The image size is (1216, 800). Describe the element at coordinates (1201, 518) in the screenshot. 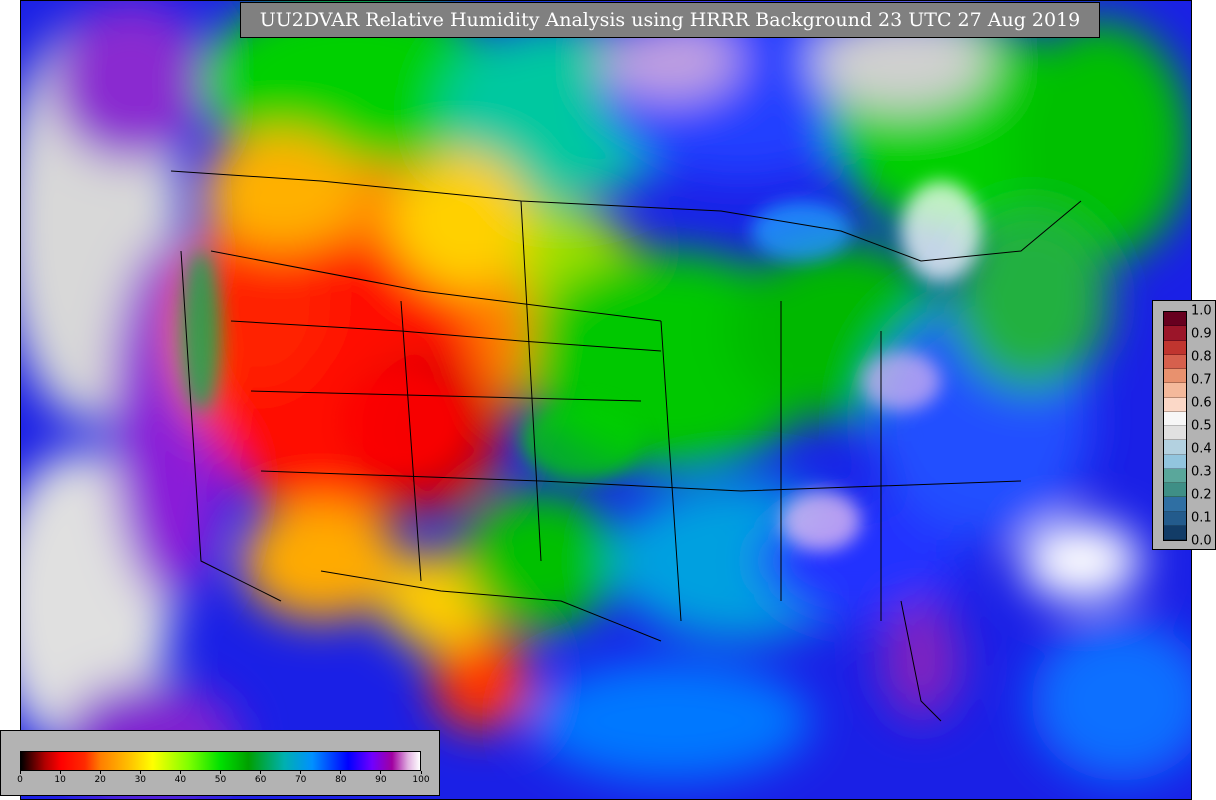

I see `ratio-tick-label: 0.1` at that location.